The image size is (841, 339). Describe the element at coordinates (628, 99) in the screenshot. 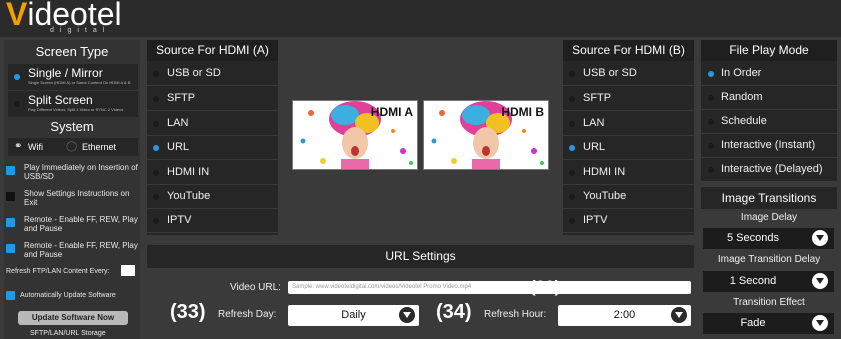

I see `source-b-sftp: SFTP` at that location.